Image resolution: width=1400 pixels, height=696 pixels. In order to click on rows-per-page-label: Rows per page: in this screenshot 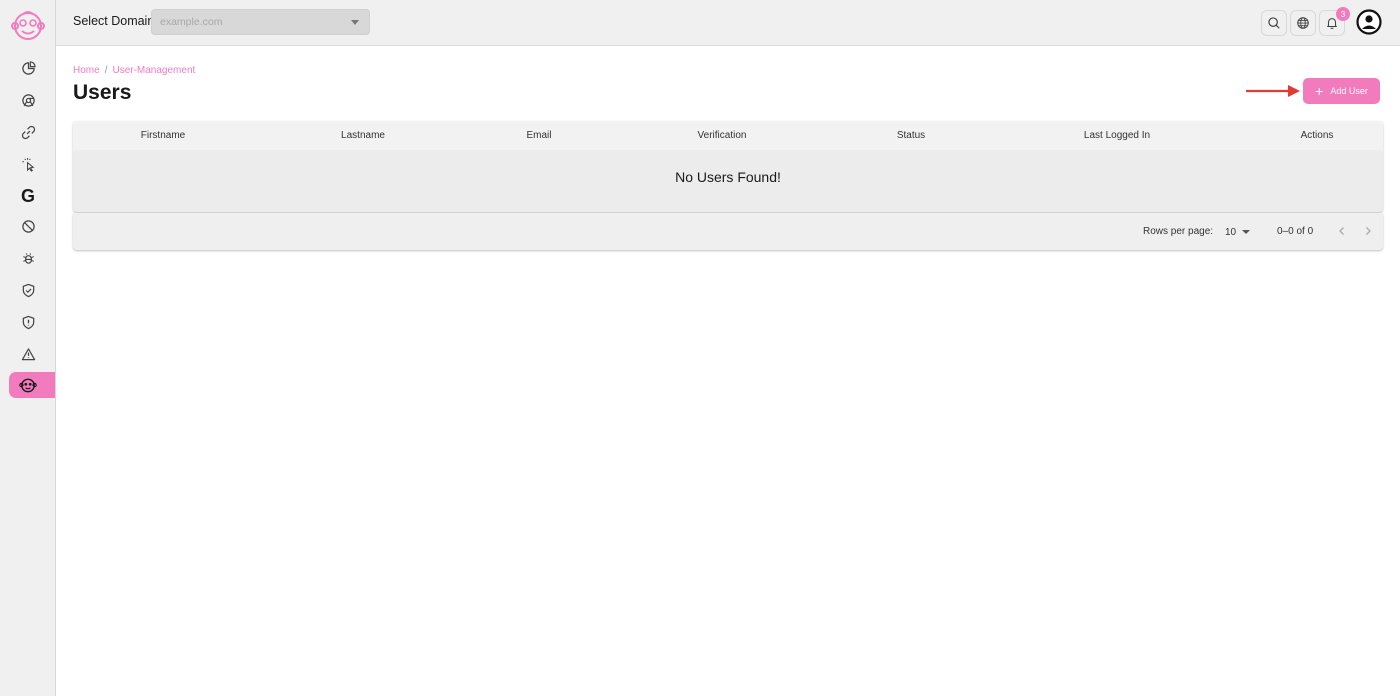, I will do `click(1178, 231)`.